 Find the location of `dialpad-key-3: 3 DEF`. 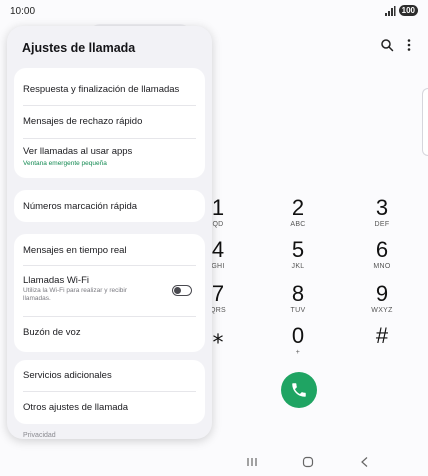

dialpad-key-3: 3 DEF is located at coordinates (382, 212).